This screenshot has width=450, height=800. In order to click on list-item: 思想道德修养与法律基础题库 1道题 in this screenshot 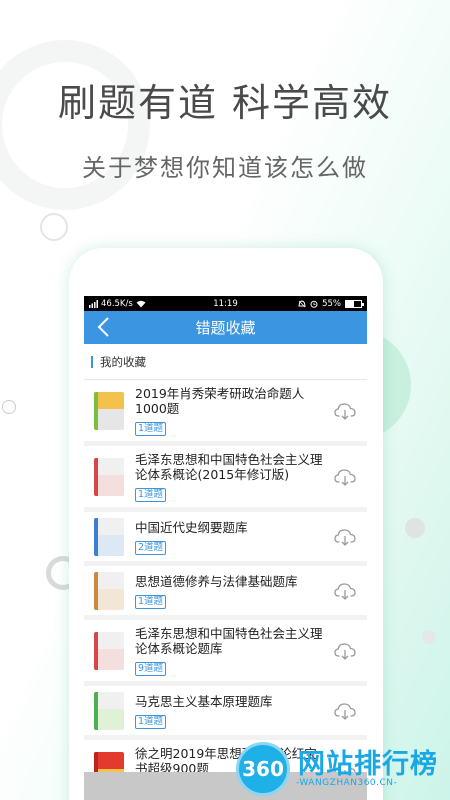, I will do `click(225, 593)`.